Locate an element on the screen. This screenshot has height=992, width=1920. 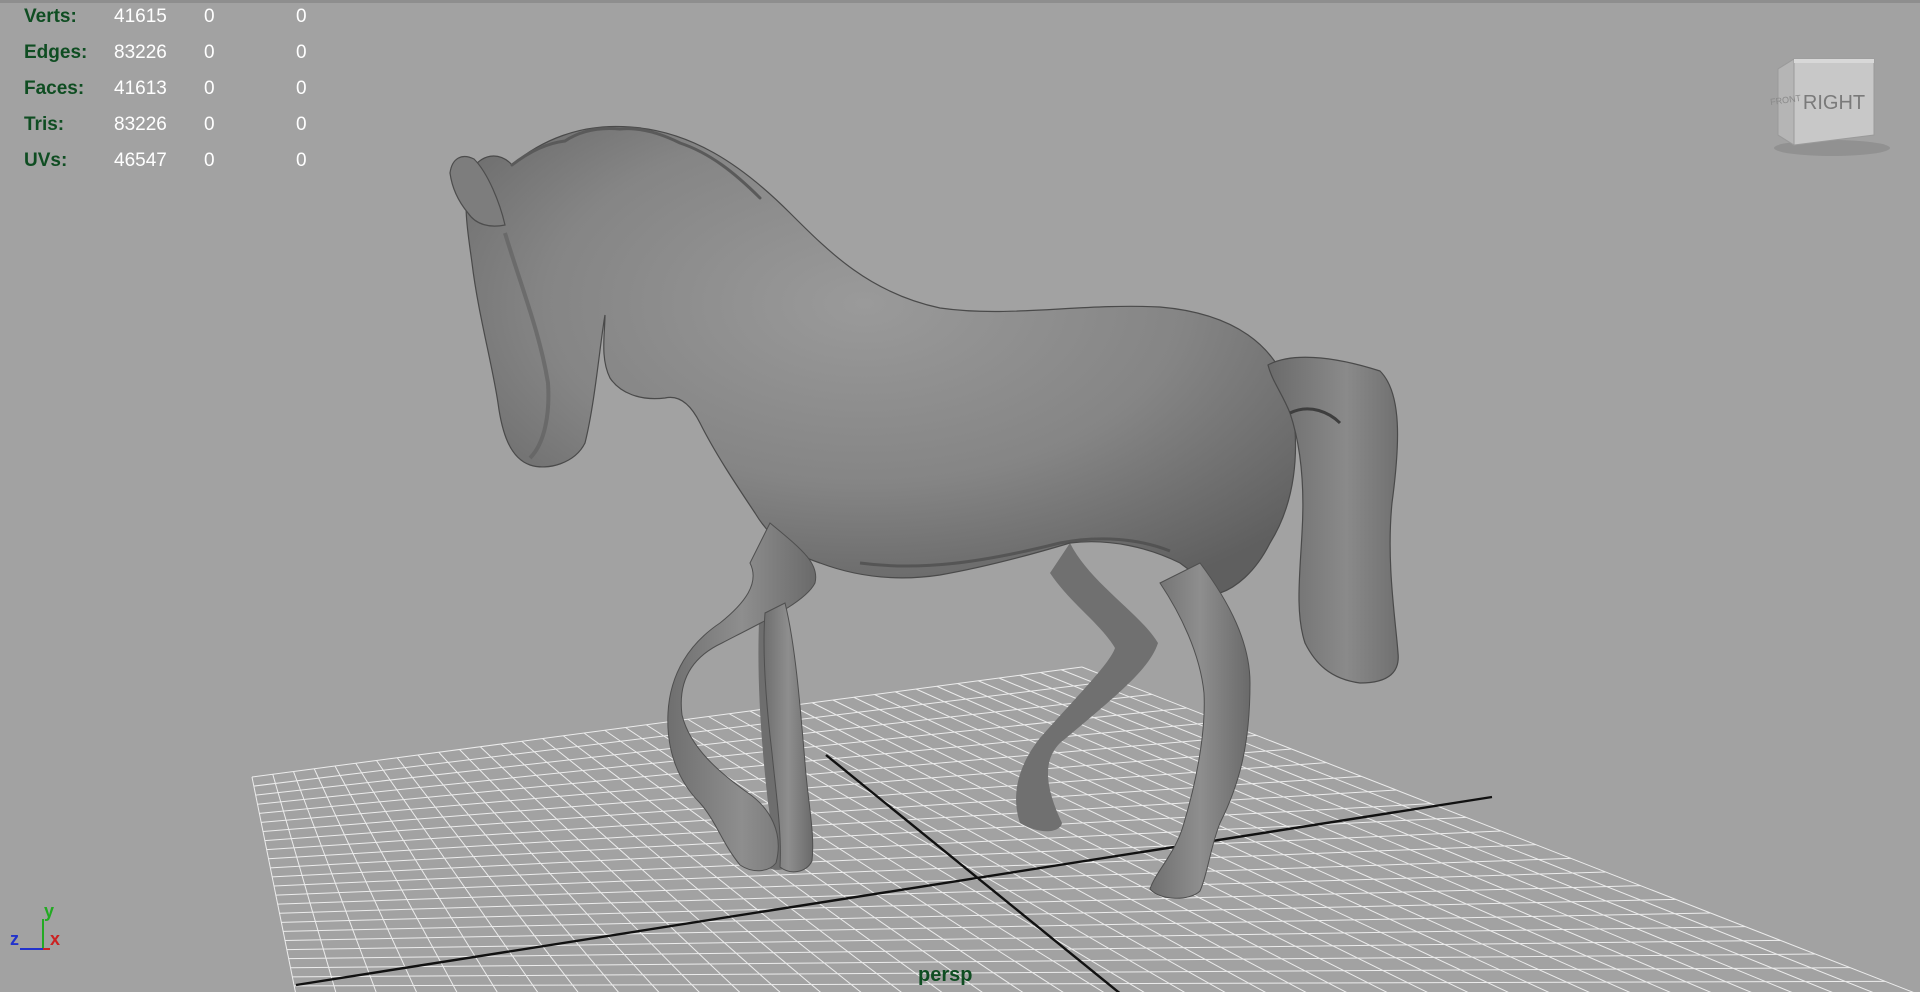
viewcube-right-label: RIGHT is located at coordinates (1834, 103).